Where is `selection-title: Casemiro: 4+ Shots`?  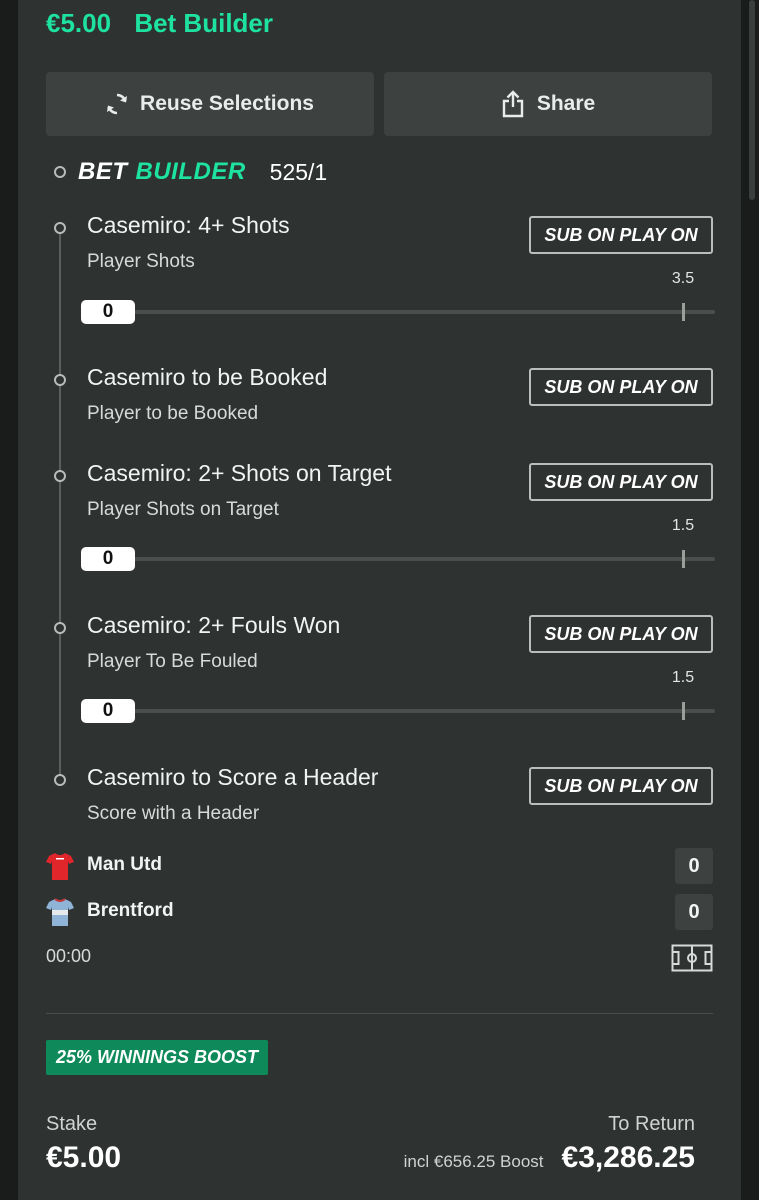 selection-title: Casemiro: 4+ Shots is located at coordinates (188, 225).